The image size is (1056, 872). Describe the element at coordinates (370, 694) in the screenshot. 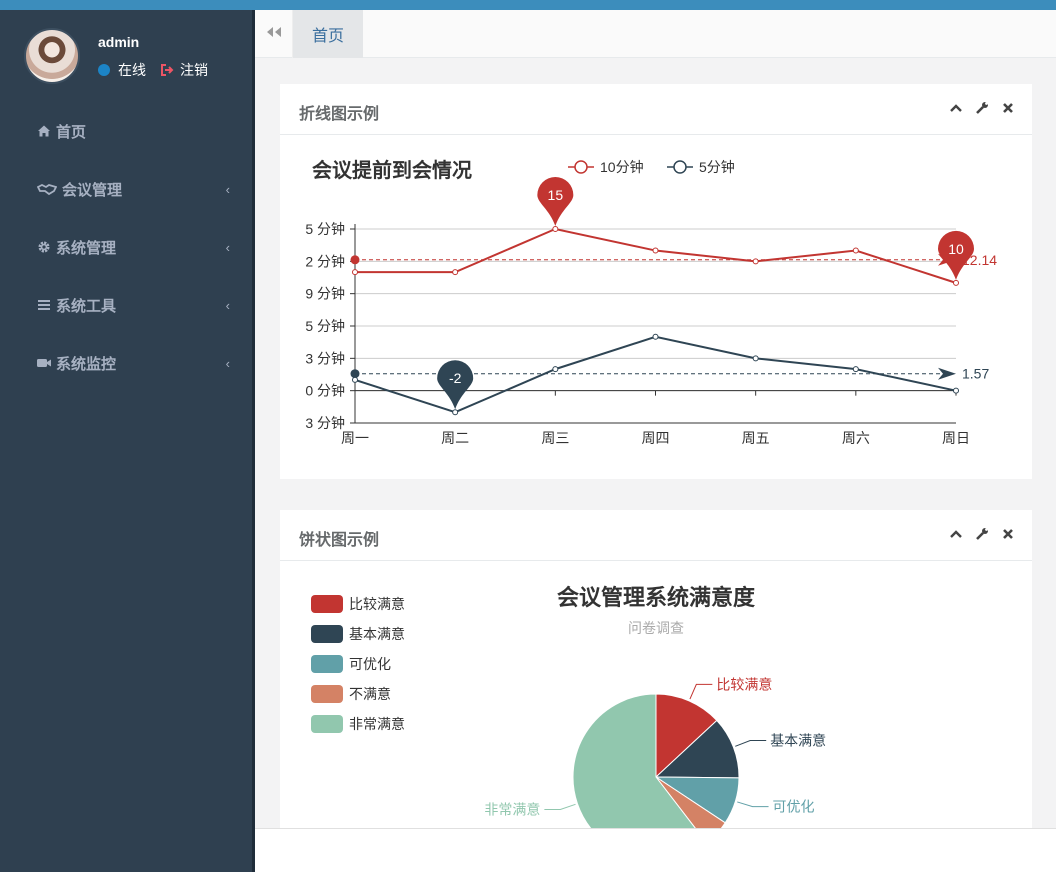

I see `legend-label: 不满意` at that location.